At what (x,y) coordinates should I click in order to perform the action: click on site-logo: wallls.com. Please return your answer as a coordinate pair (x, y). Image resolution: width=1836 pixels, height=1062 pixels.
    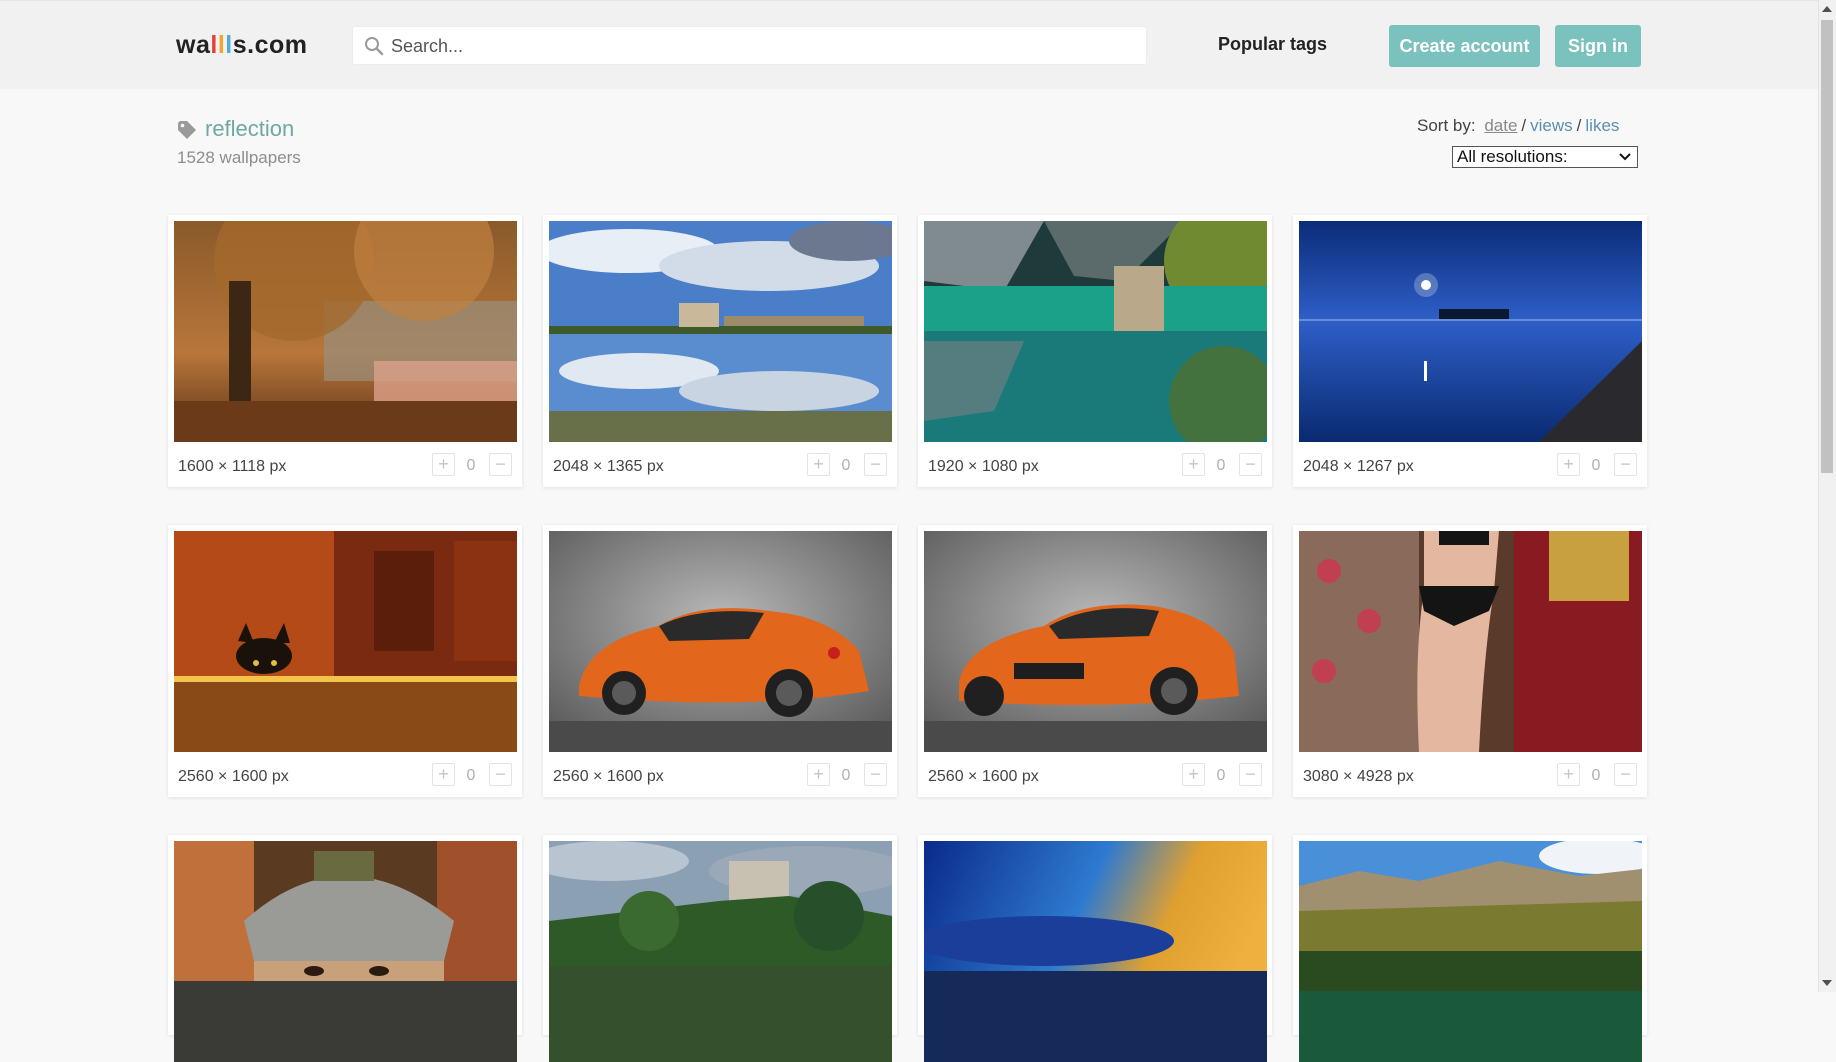
    Looking at the image, I should click on (241, 45).